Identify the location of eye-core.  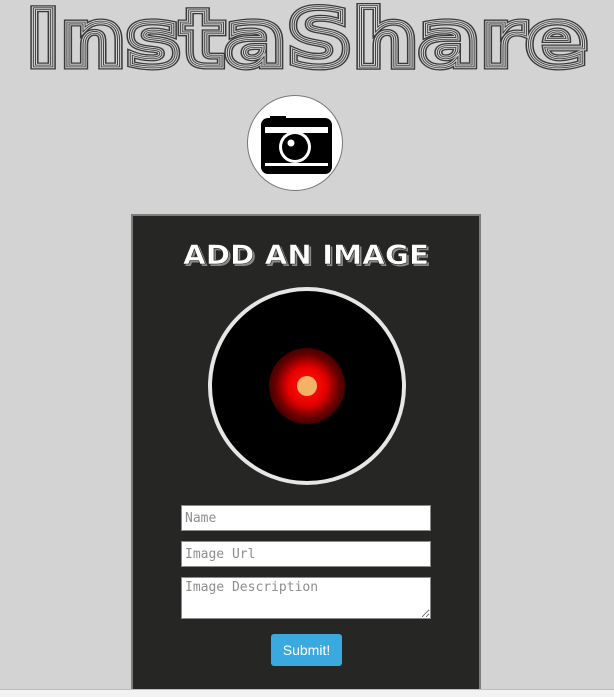
(307, 386).